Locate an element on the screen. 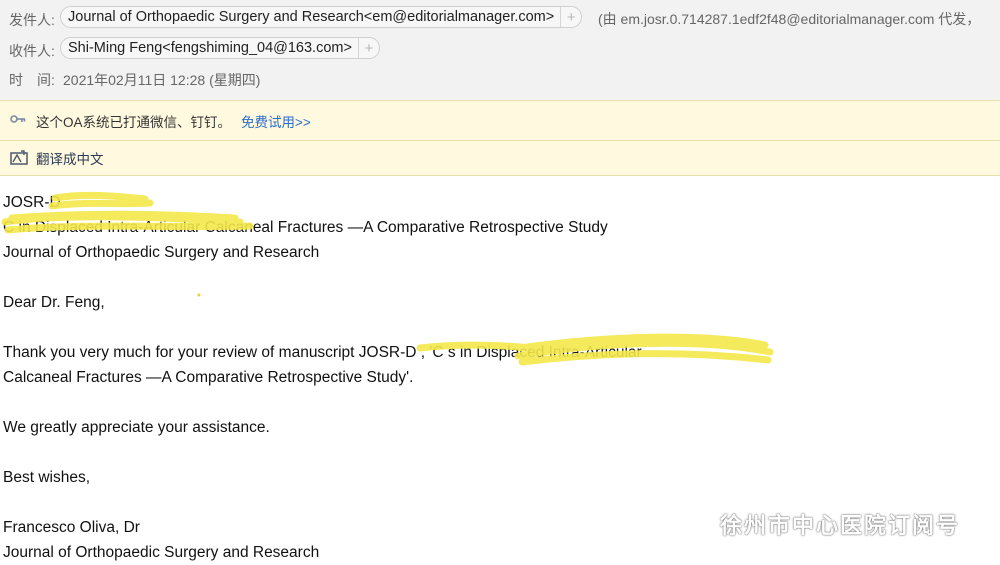  from-label: 发件人: is located at coordinates (32, 20).